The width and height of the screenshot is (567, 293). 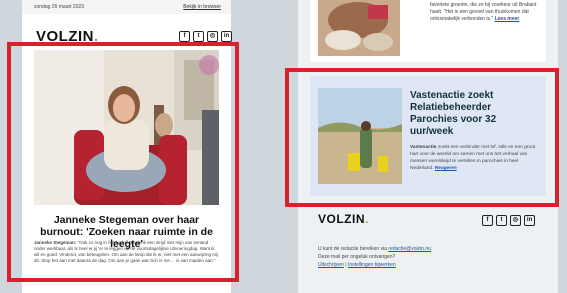 What do you see at coordinates (372, 265) in the screenshot?
I see `update-settings-link: Instellingen bijwerken` at bounding box center [372, 265].